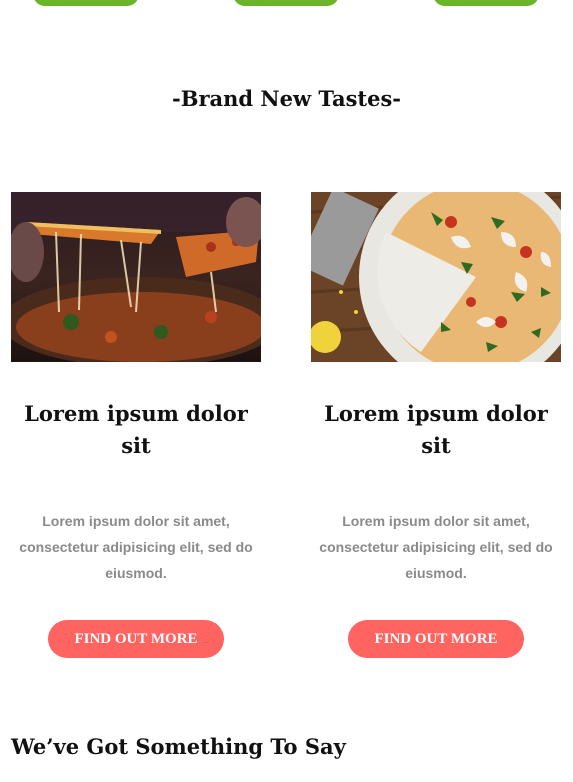  I want to click on blog-section-title: We’ve Got Something To Say, so click(178, 746).